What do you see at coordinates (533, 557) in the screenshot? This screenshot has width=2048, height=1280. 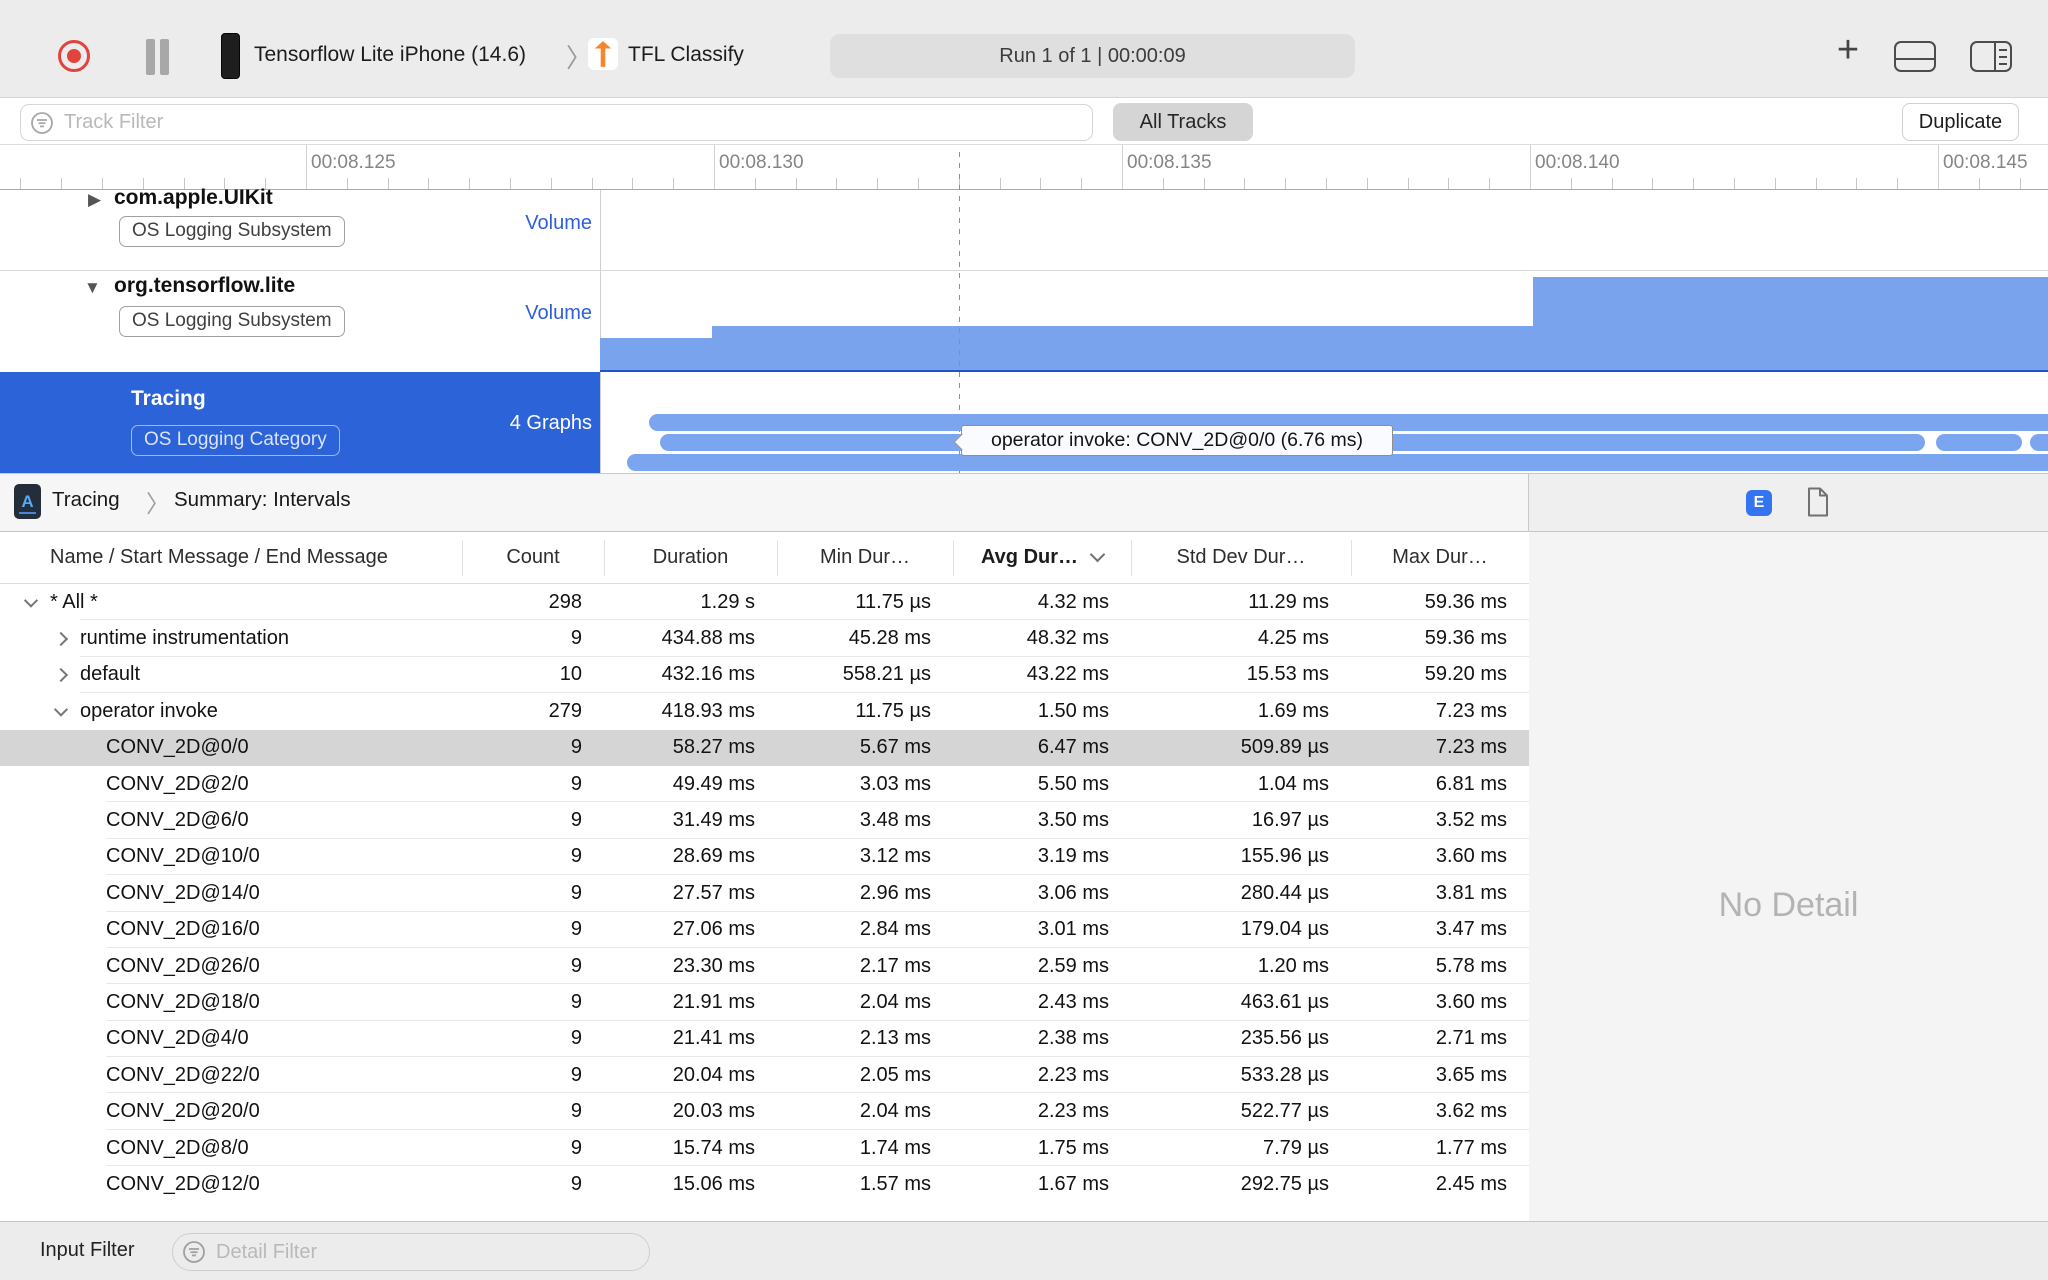 I see `column-header-count: Count` at bounding box center [533, 557].